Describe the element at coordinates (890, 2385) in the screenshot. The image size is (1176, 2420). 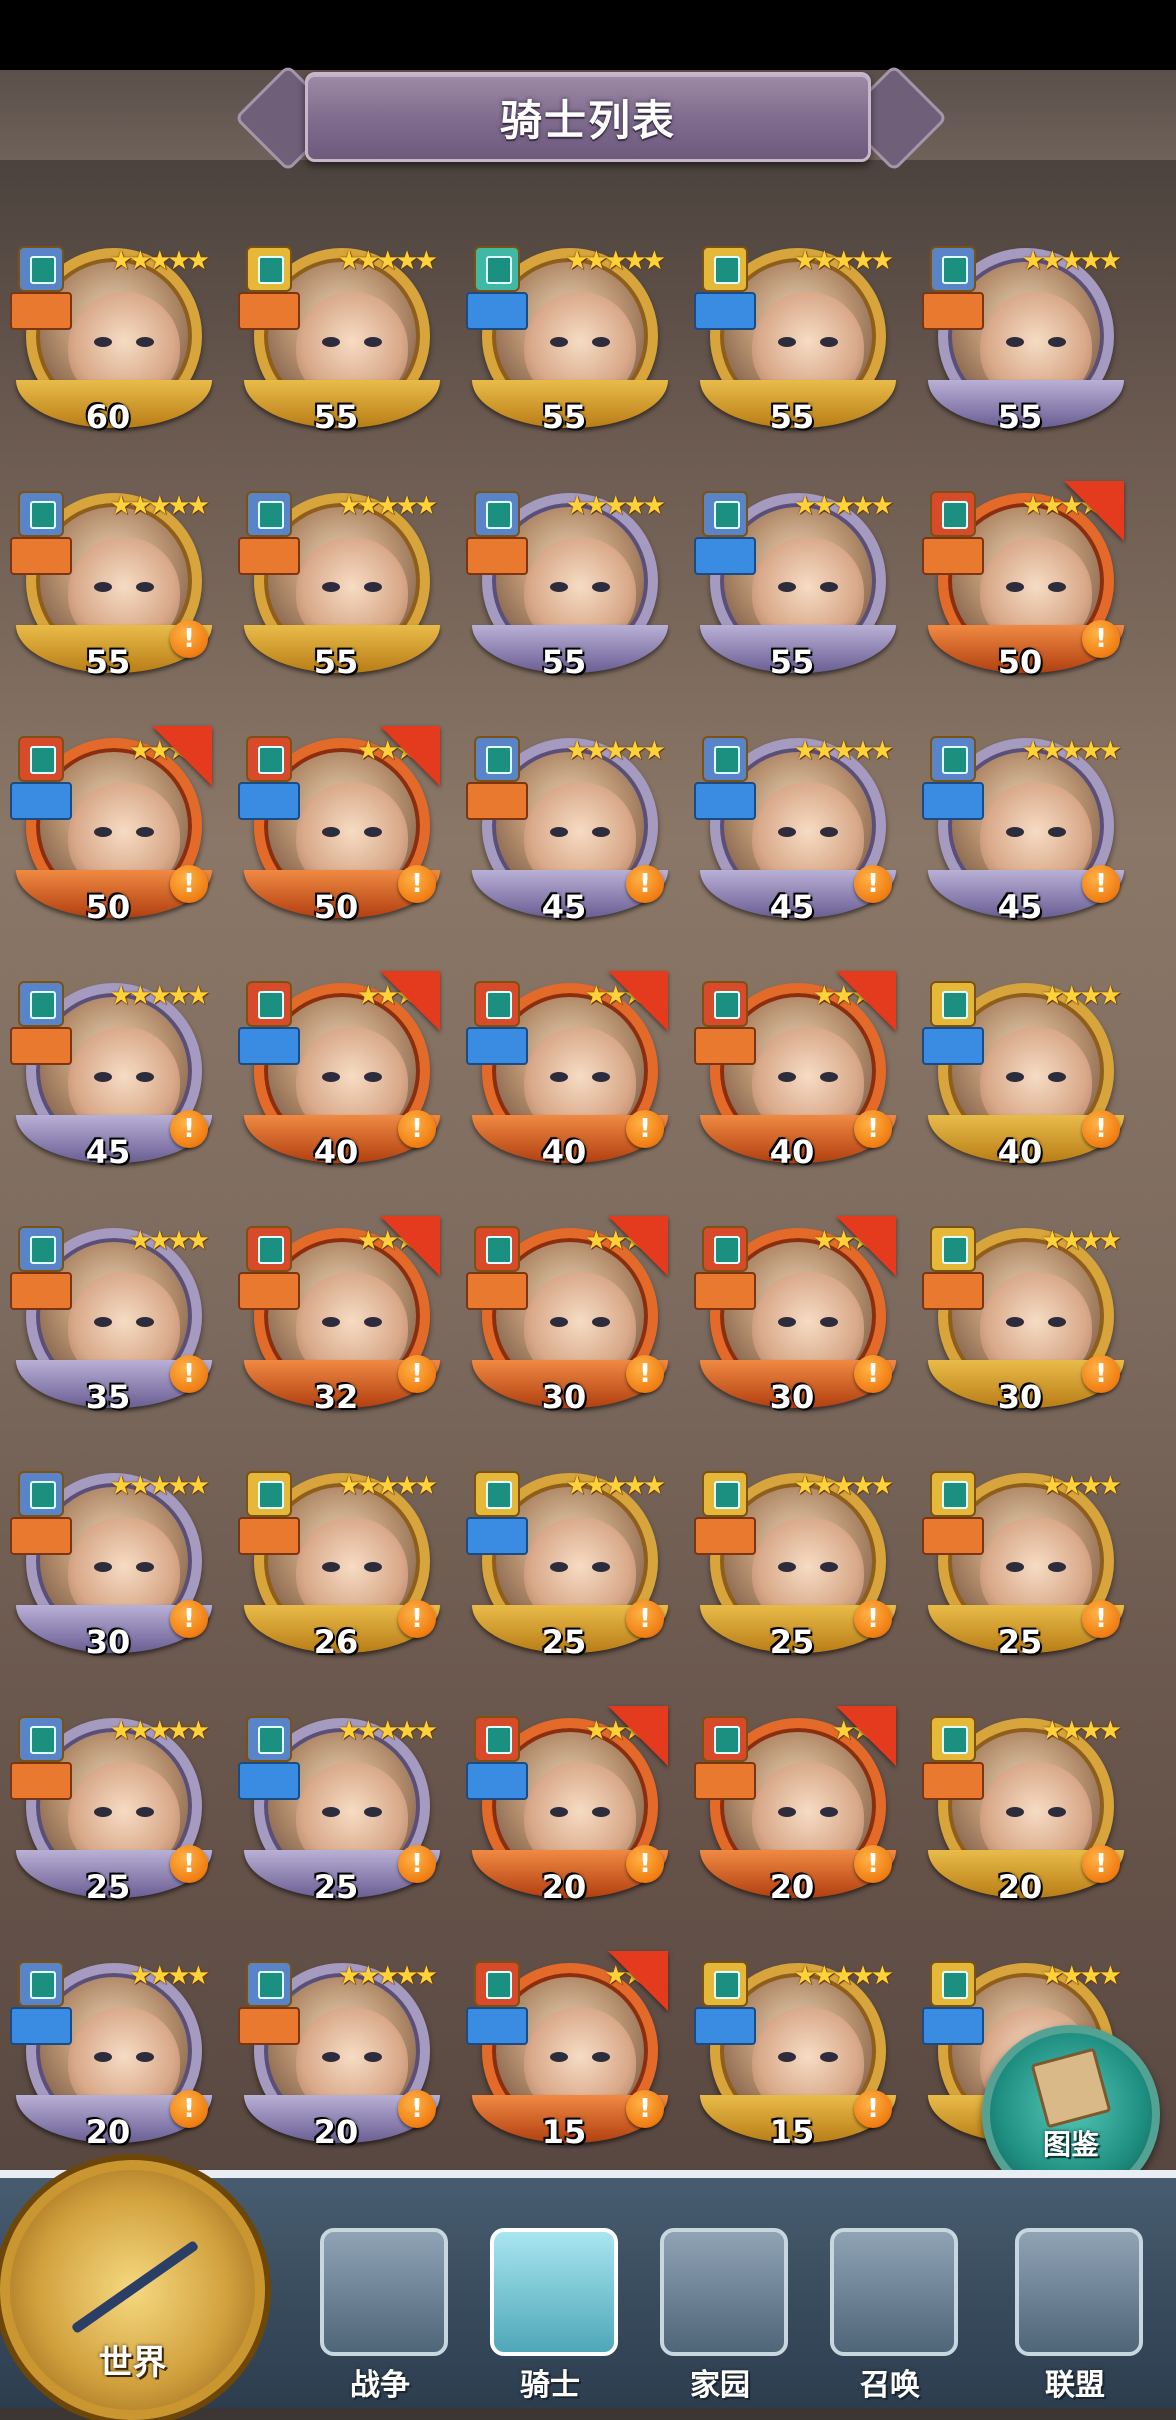
I see `nav-summon-label: 召唤` at that location.